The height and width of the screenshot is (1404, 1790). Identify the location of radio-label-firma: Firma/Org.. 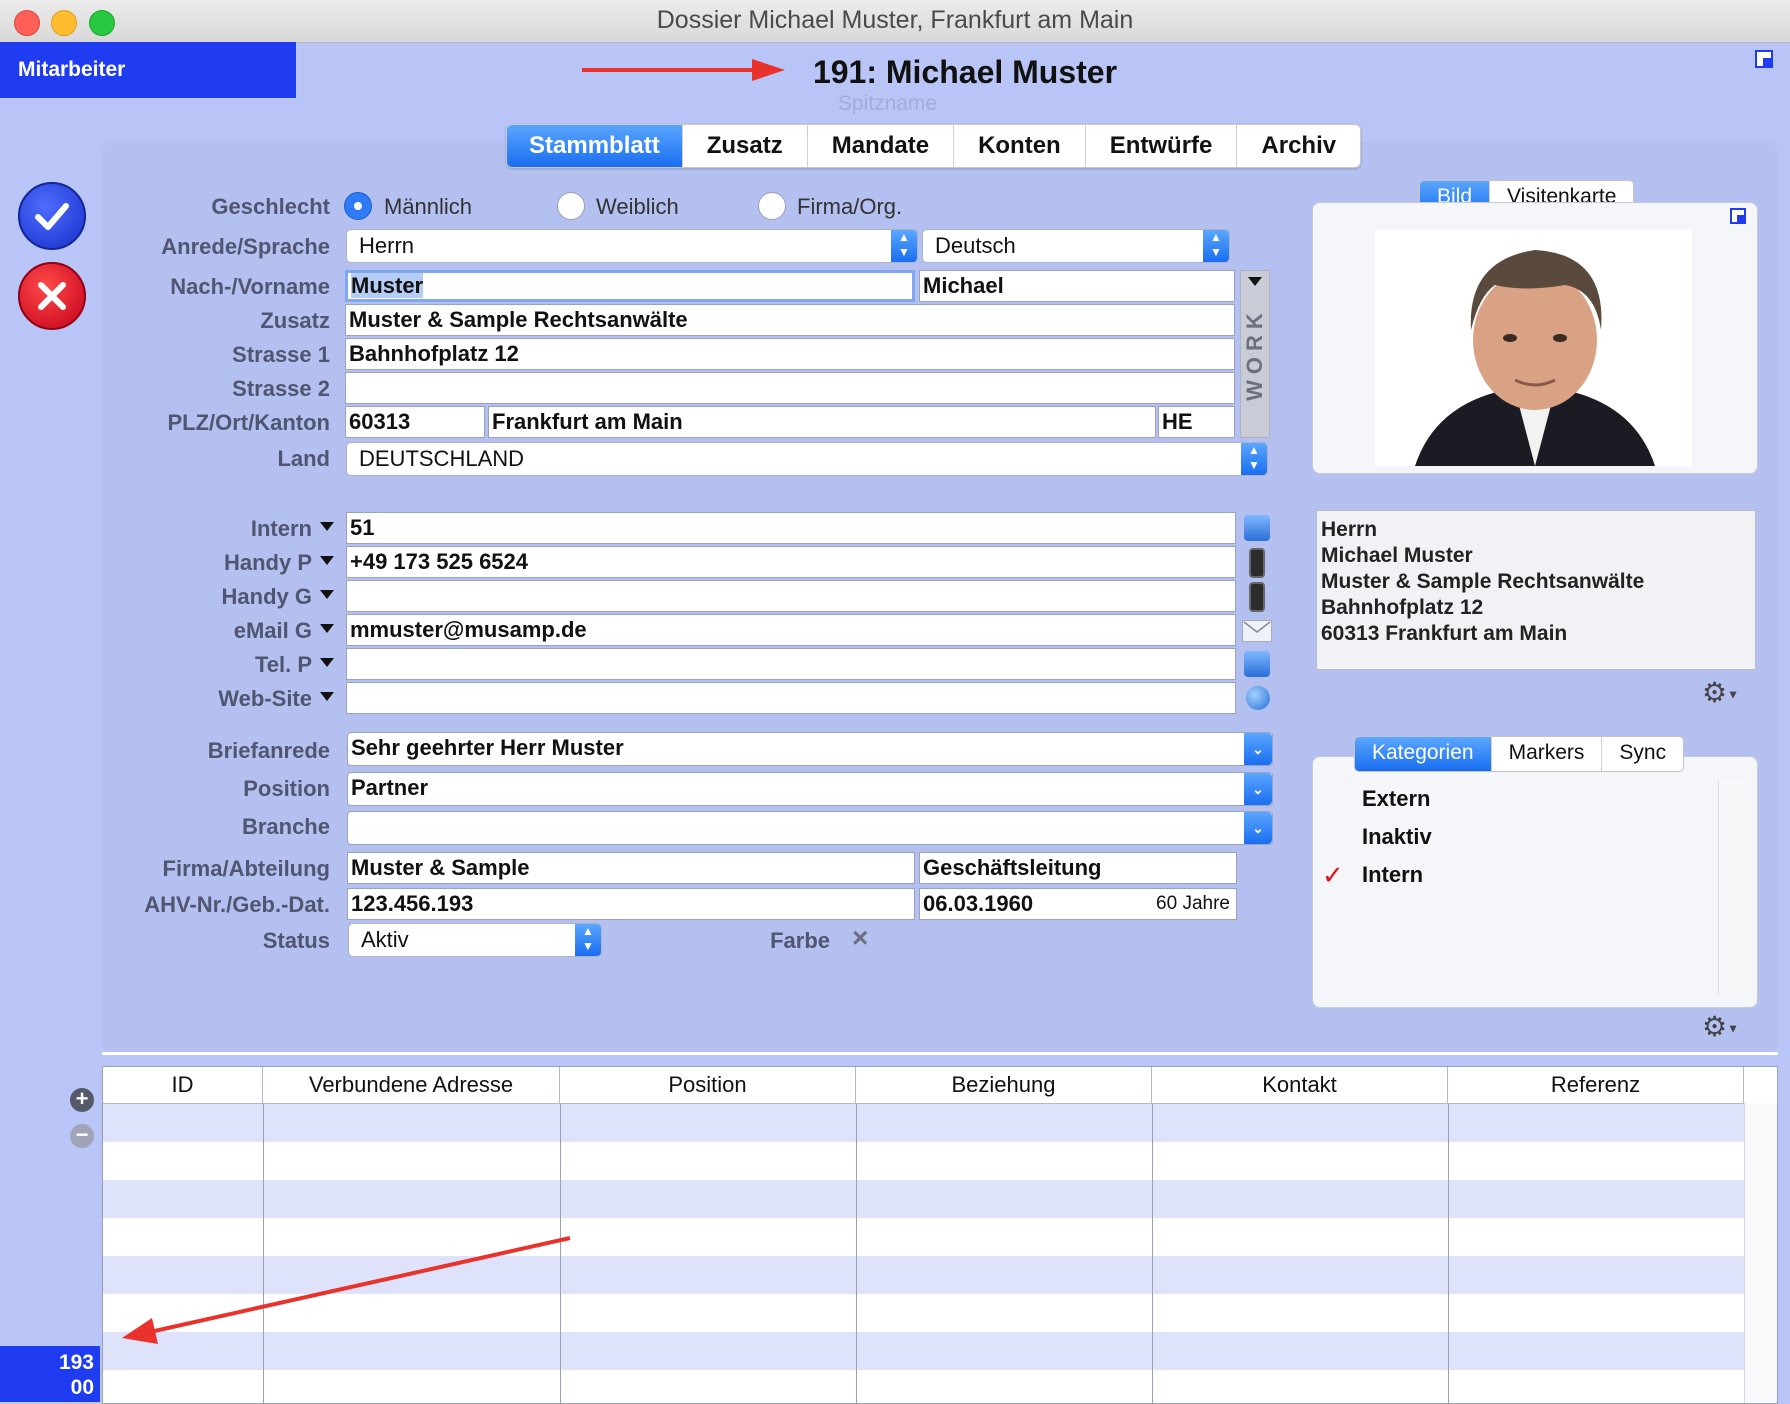
(850, 206).